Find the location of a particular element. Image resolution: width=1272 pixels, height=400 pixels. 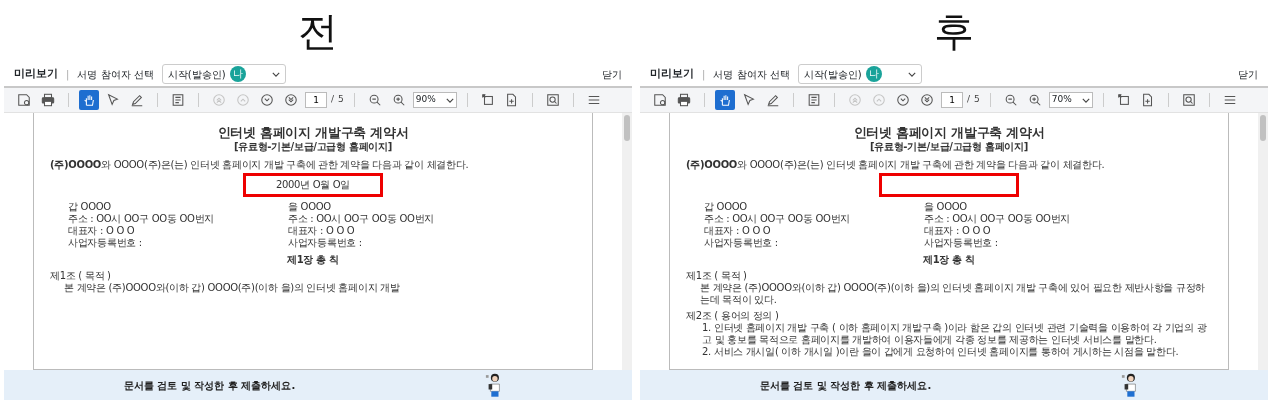

zoom-value: 90% is located at coordinates (425, 100).